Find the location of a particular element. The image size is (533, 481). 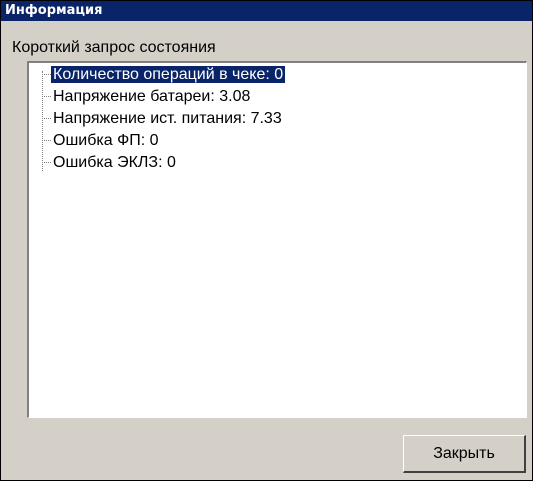

tree-item-fp-error: Ошибка ФП: 0 is located at coordinates (101, 141).